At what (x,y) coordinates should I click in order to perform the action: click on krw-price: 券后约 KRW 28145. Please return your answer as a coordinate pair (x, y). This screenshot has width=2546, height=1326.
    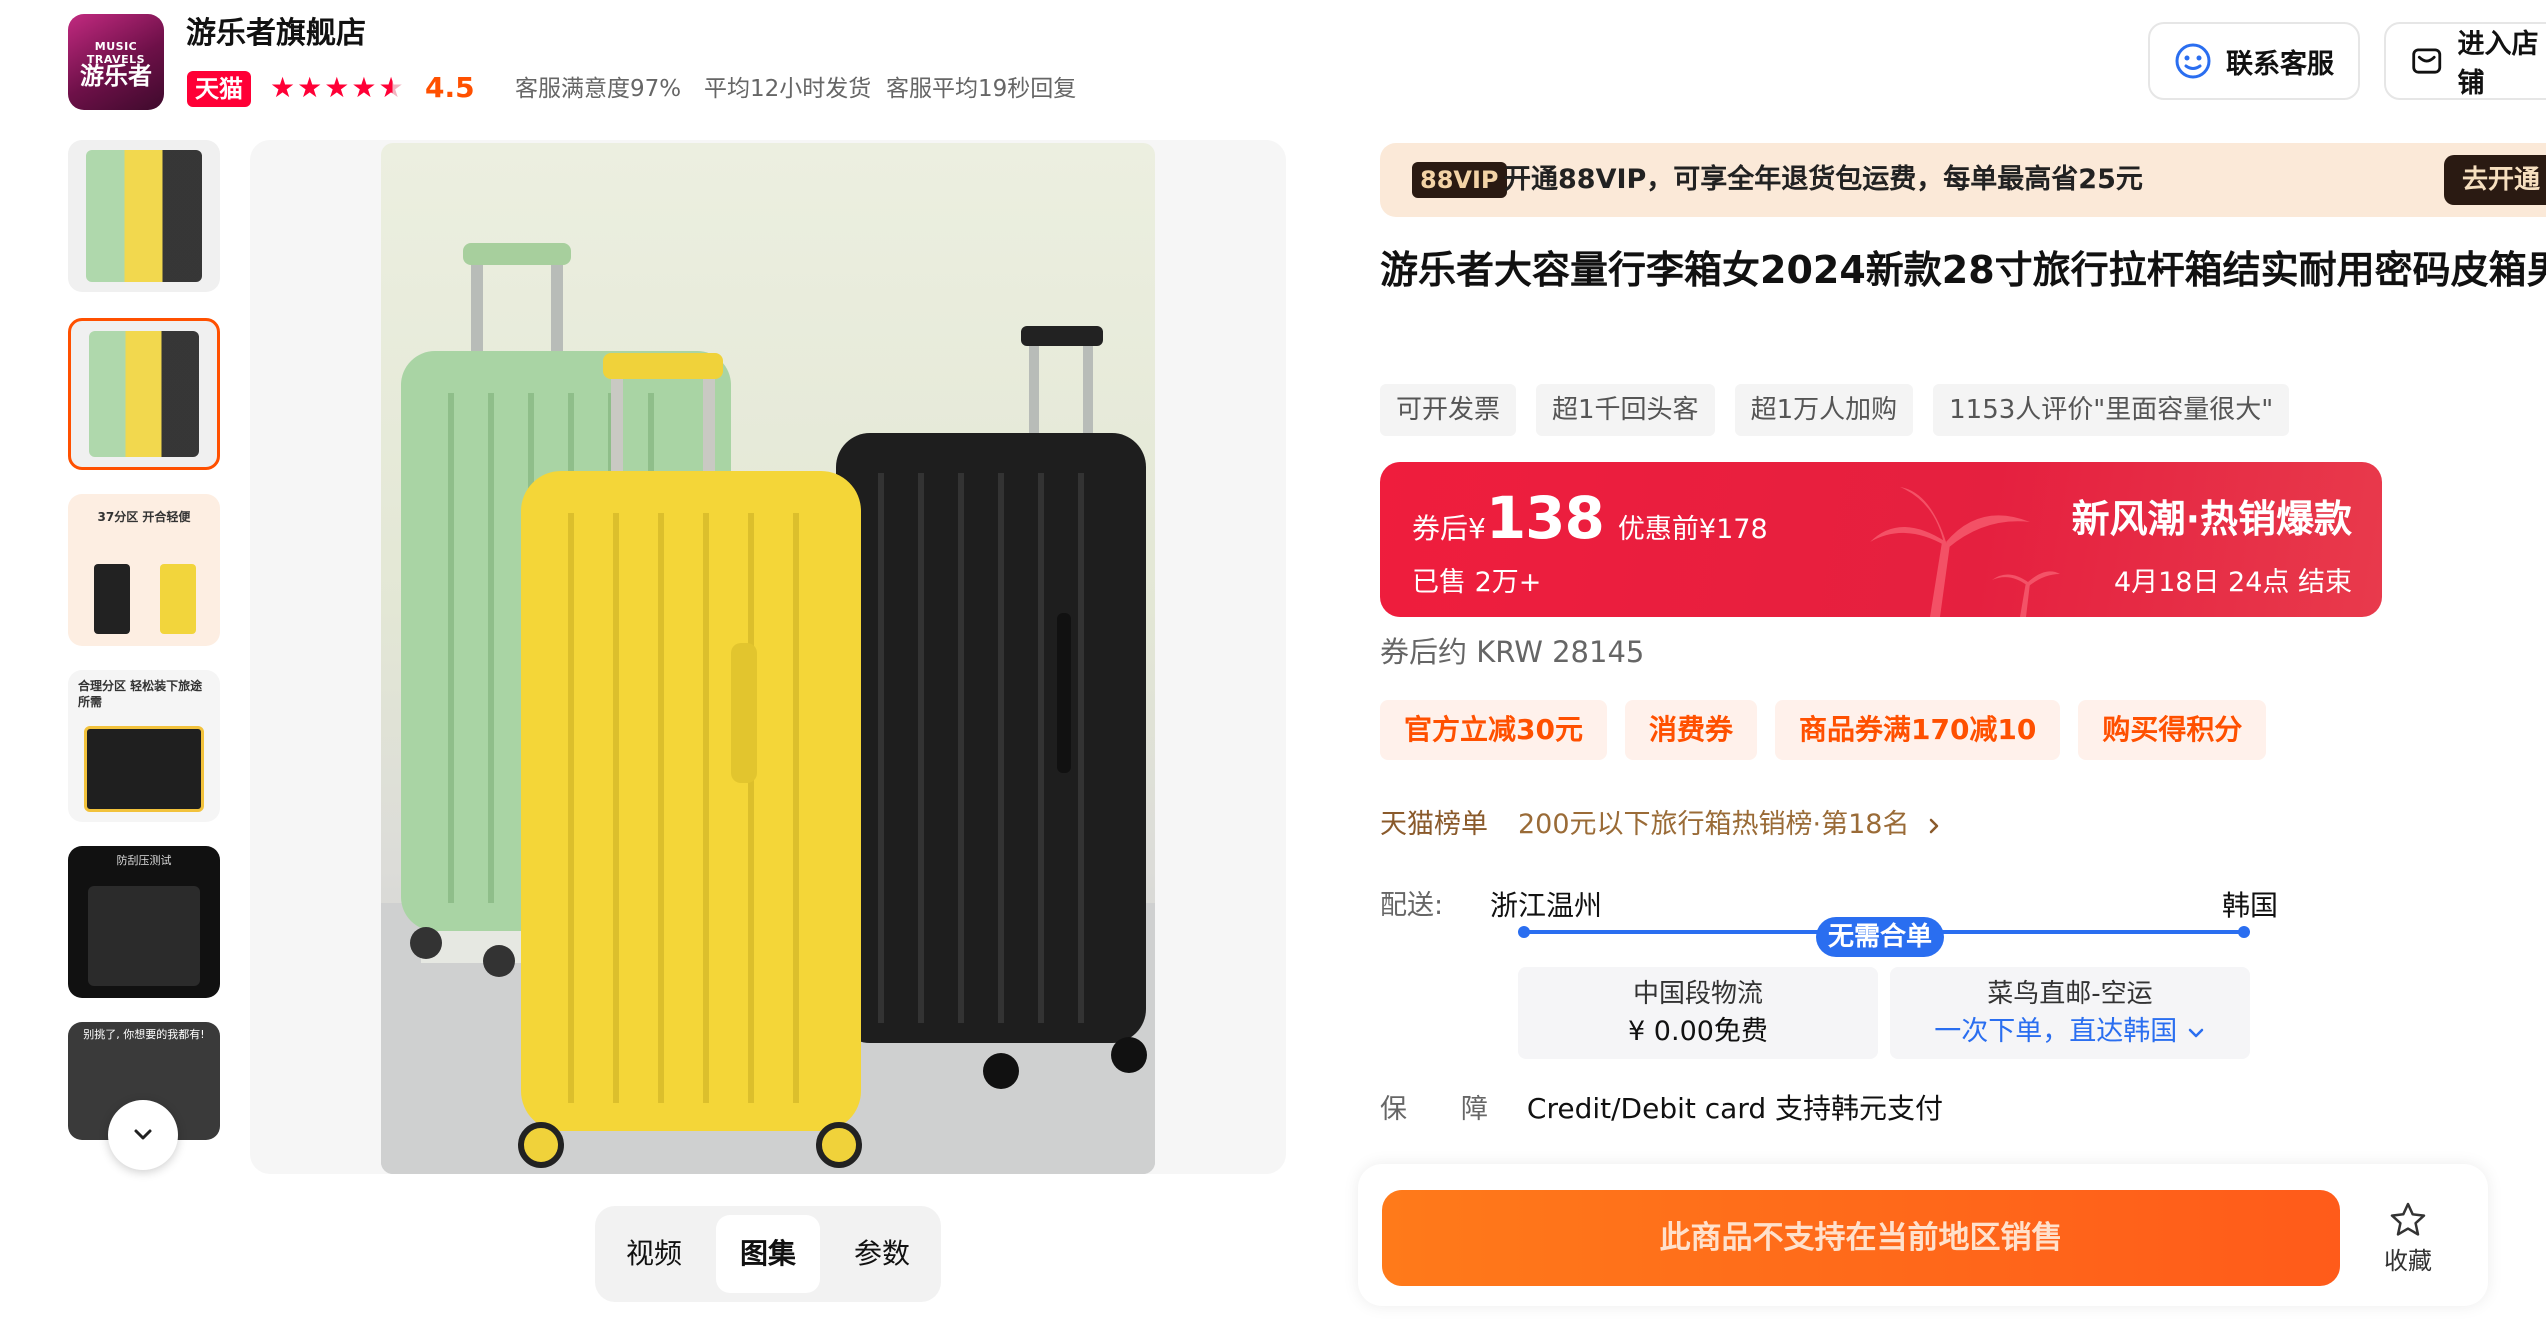
    Looking at the image, I should click on (1512, 652).